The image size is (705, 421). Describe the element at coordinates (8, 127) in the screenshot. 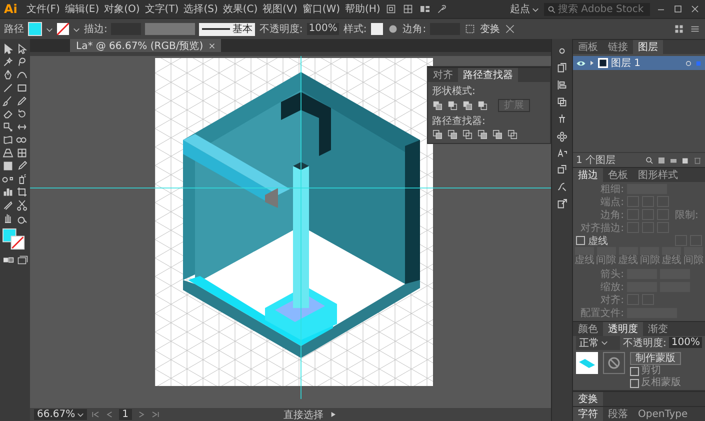

I see `scale-icon` at that location.